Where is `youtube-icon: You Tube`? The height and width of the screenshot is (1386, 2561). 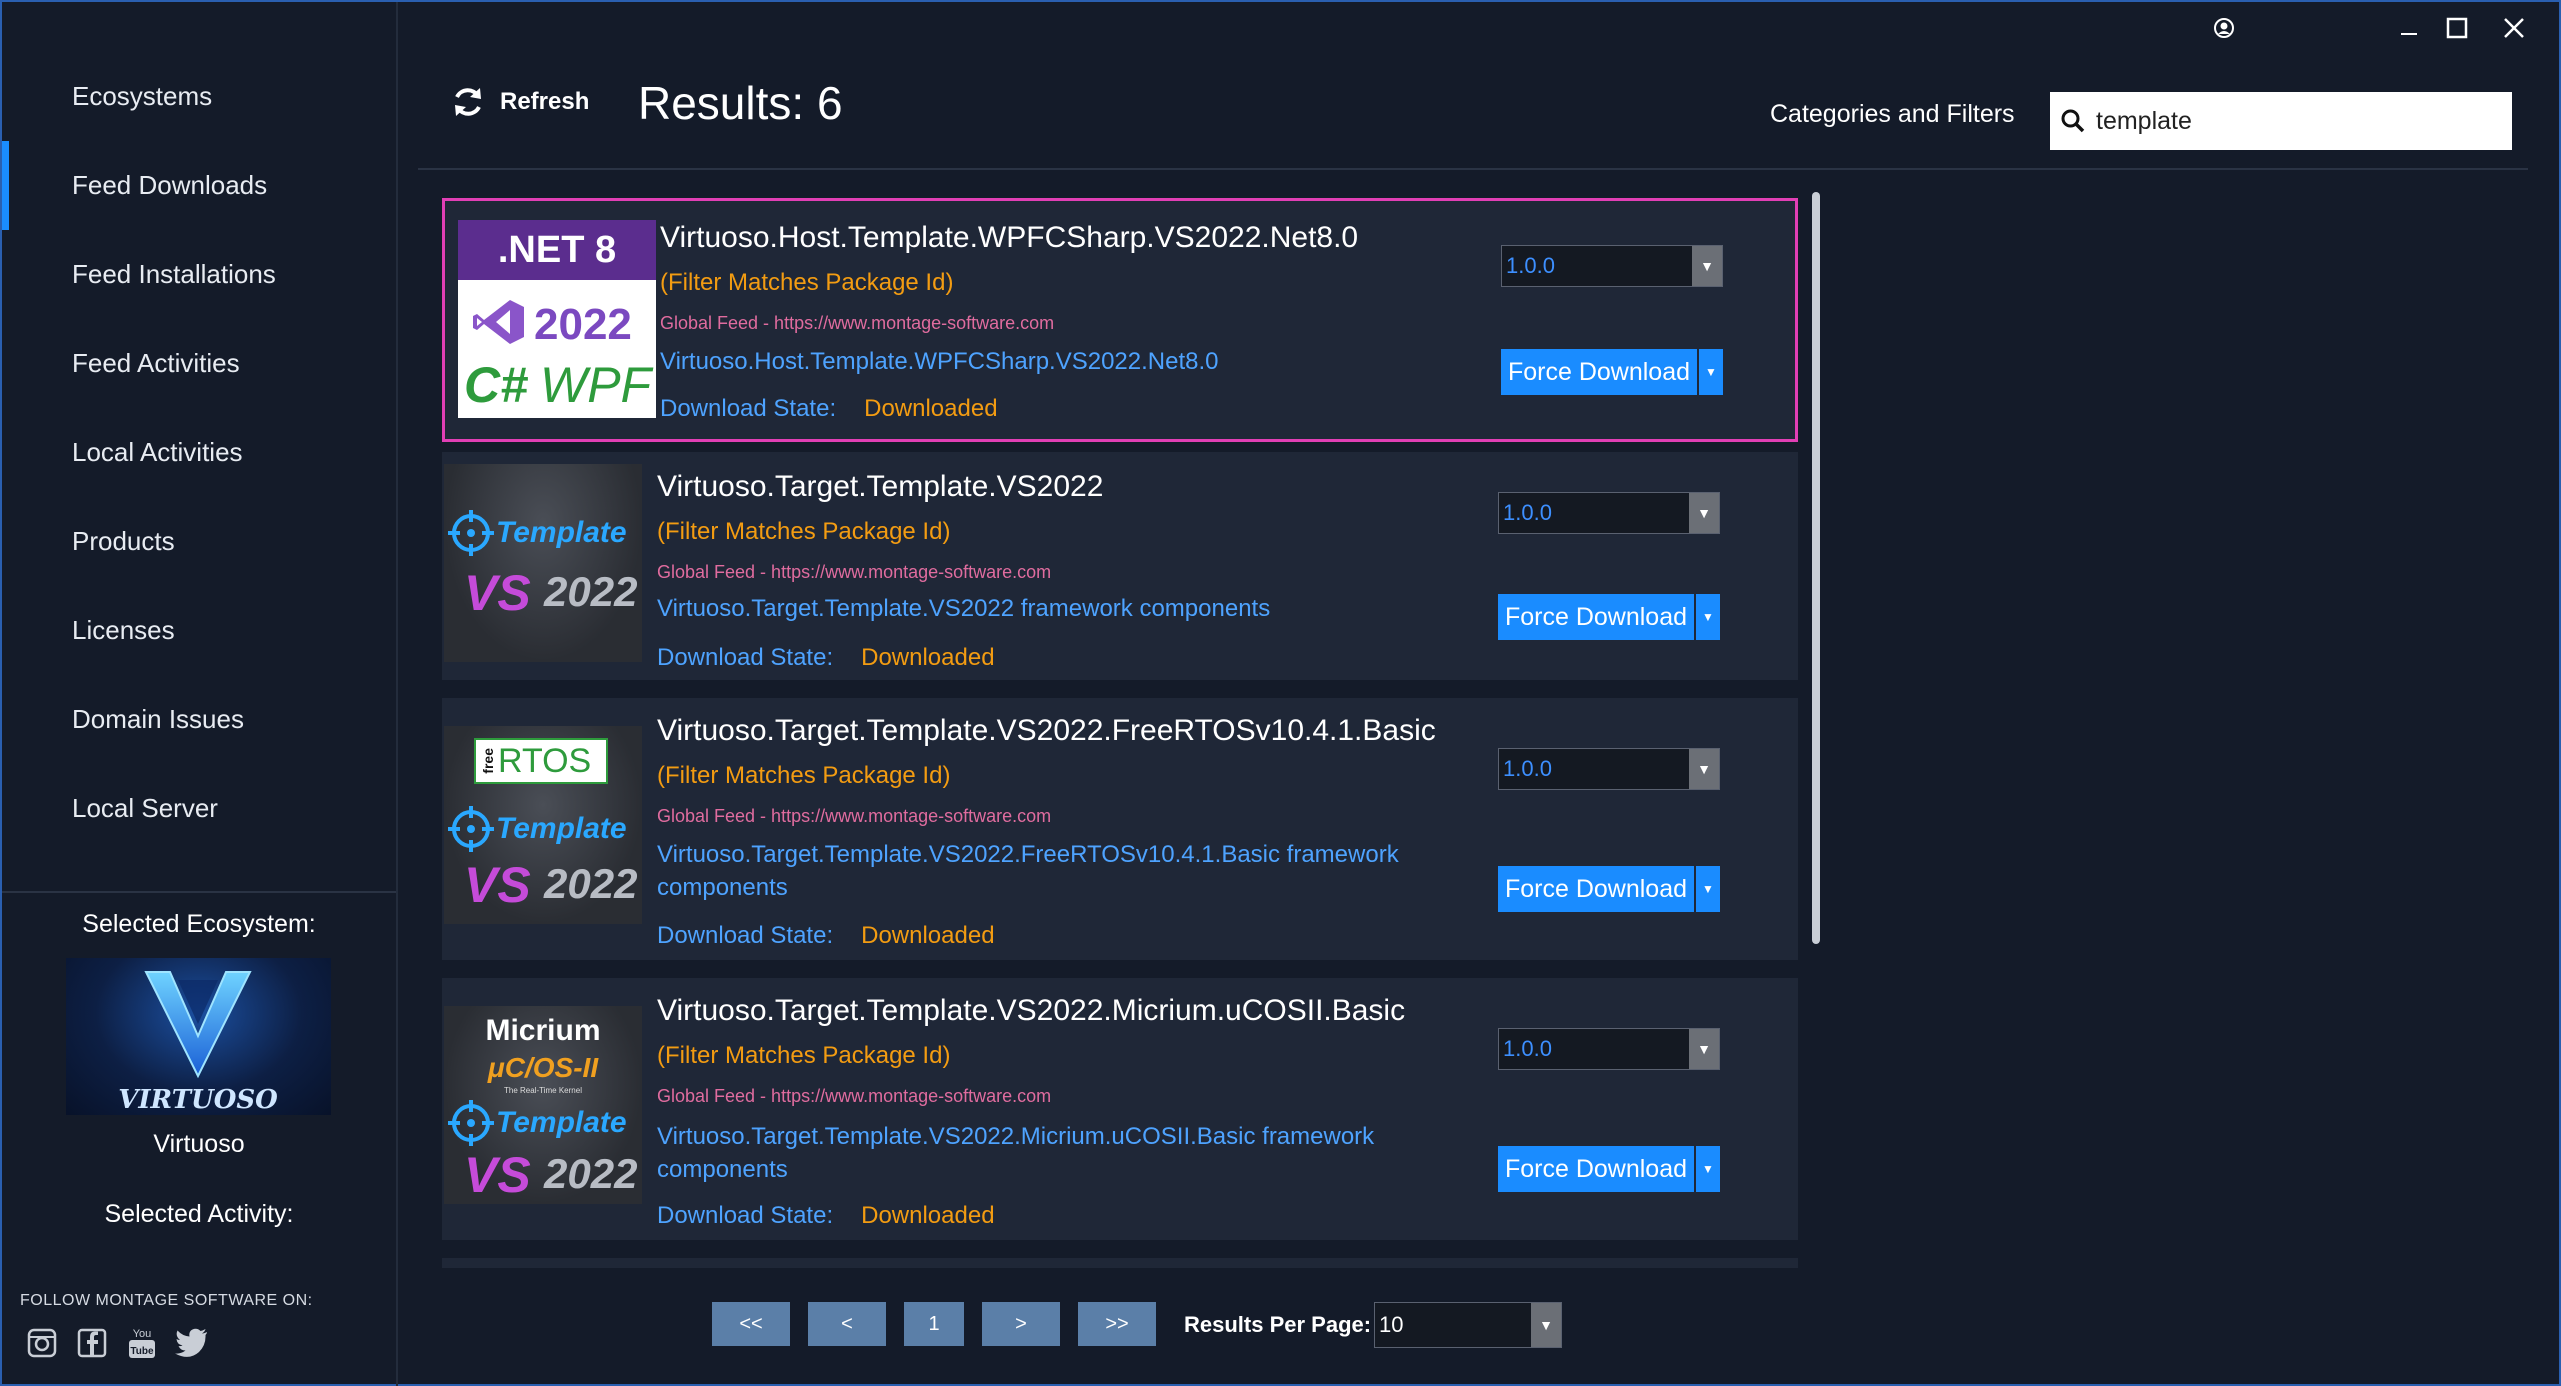
youtube-icon: You Tube is located at coordinates (142, 1343).